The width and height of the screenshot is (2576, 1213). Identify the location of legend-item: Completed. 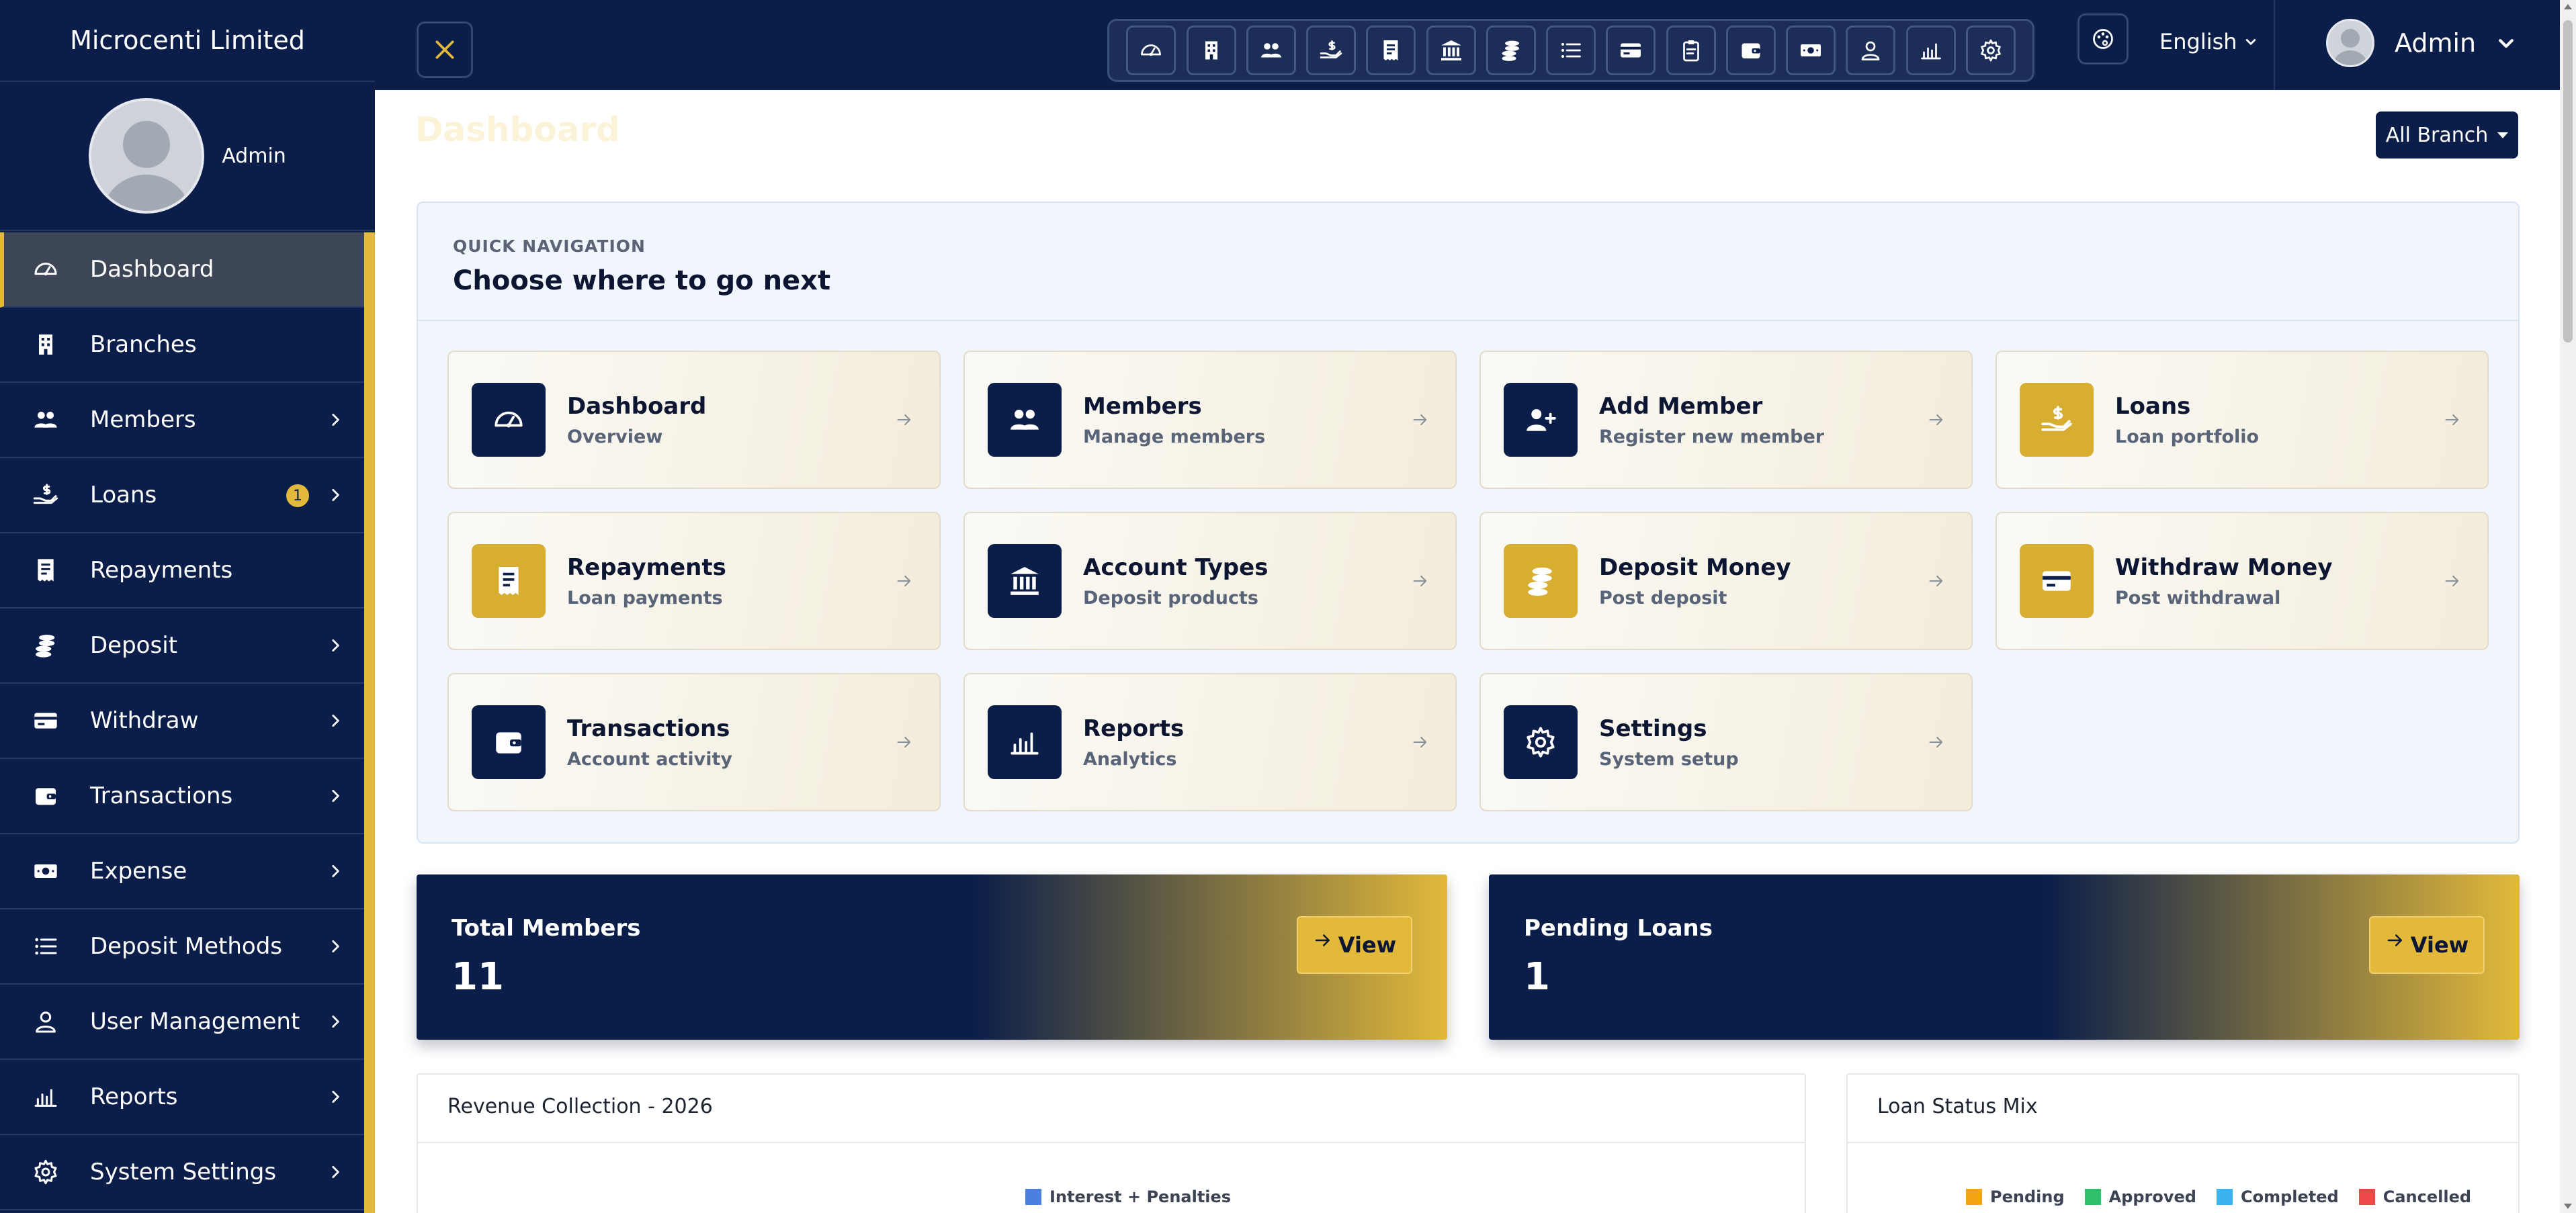
(2277, 1196).